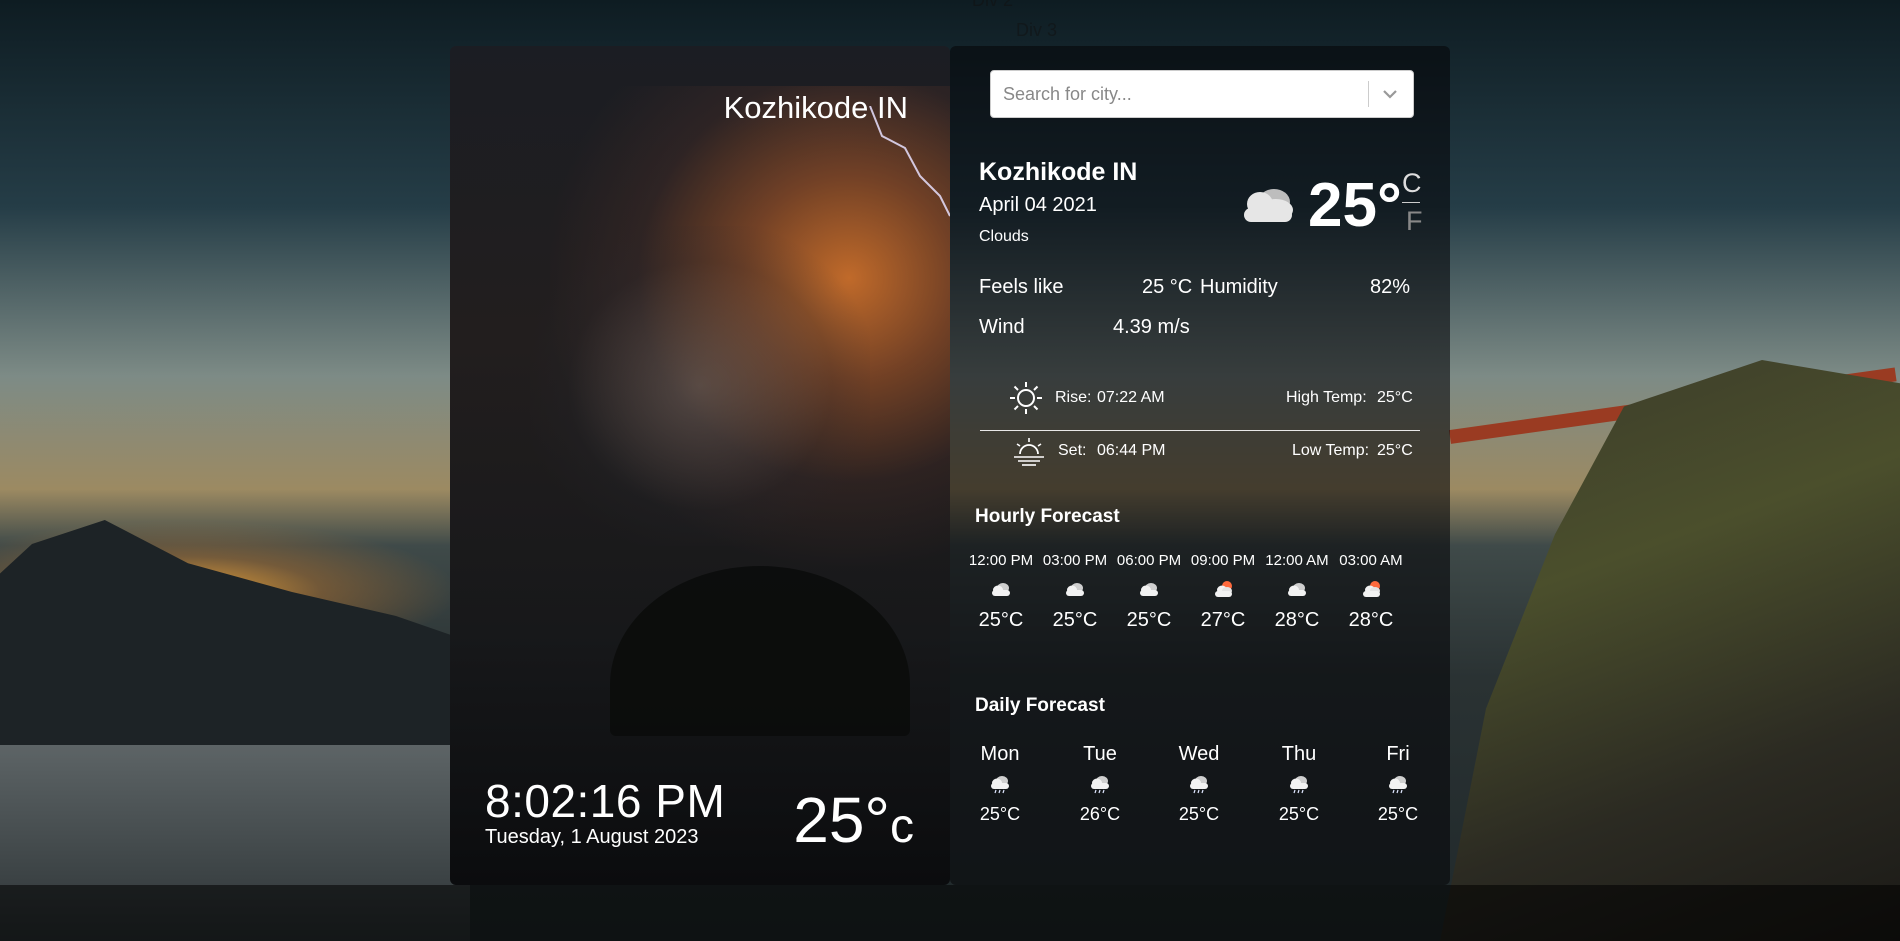 Image resolution: width=1900 pixels, height=941 pixels. What do you see at coordinates (1029, 452) in the screenshot?
I see `sunset-icon` at bounding box center [1029, 452].